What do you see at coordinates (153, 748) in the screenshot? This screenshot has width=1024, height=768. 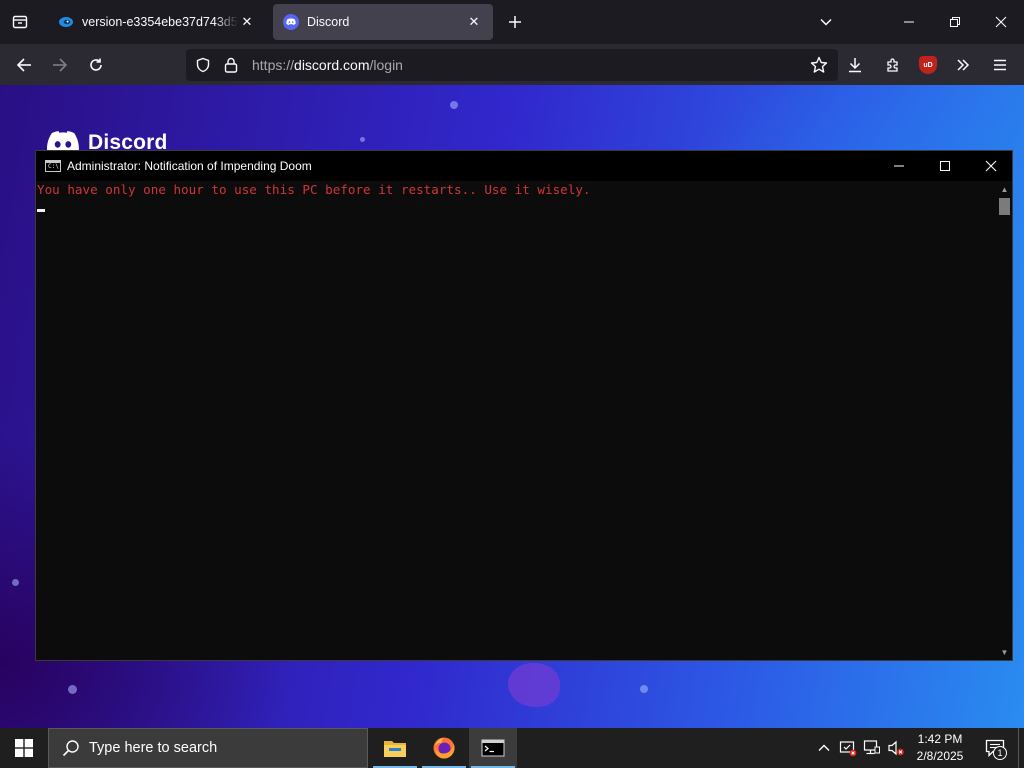 I see `search-placeholder: Type here to search` at bounding box center [153, 748].